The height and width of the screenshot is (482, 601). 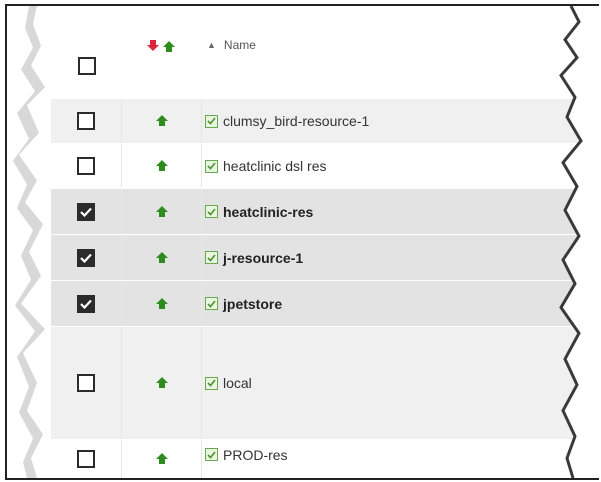 What do you see at coordinates (315, 258) in the screenshot?
I see `table-row: j-resource-1` at bounding box center [315, 258].